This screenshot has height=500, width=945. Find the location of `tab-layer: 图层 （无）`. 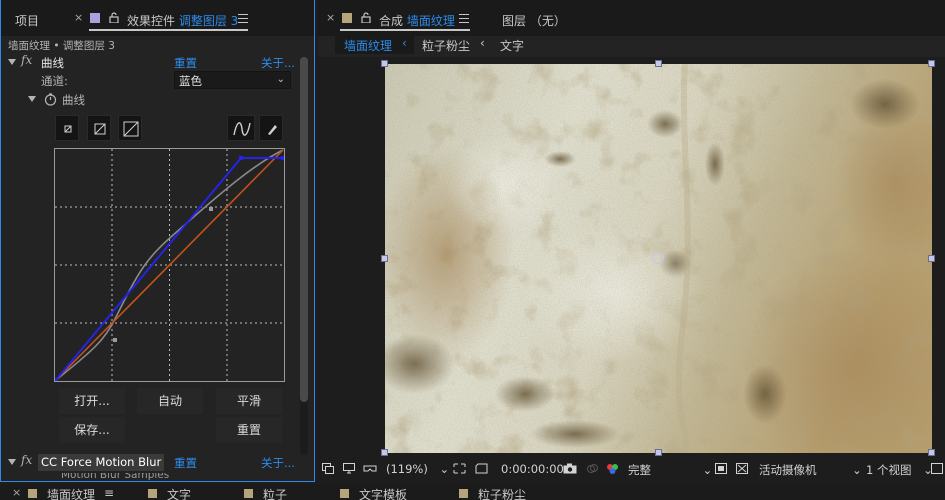

tab-layer: 图层 （无） is located at coordinates (534, 20).